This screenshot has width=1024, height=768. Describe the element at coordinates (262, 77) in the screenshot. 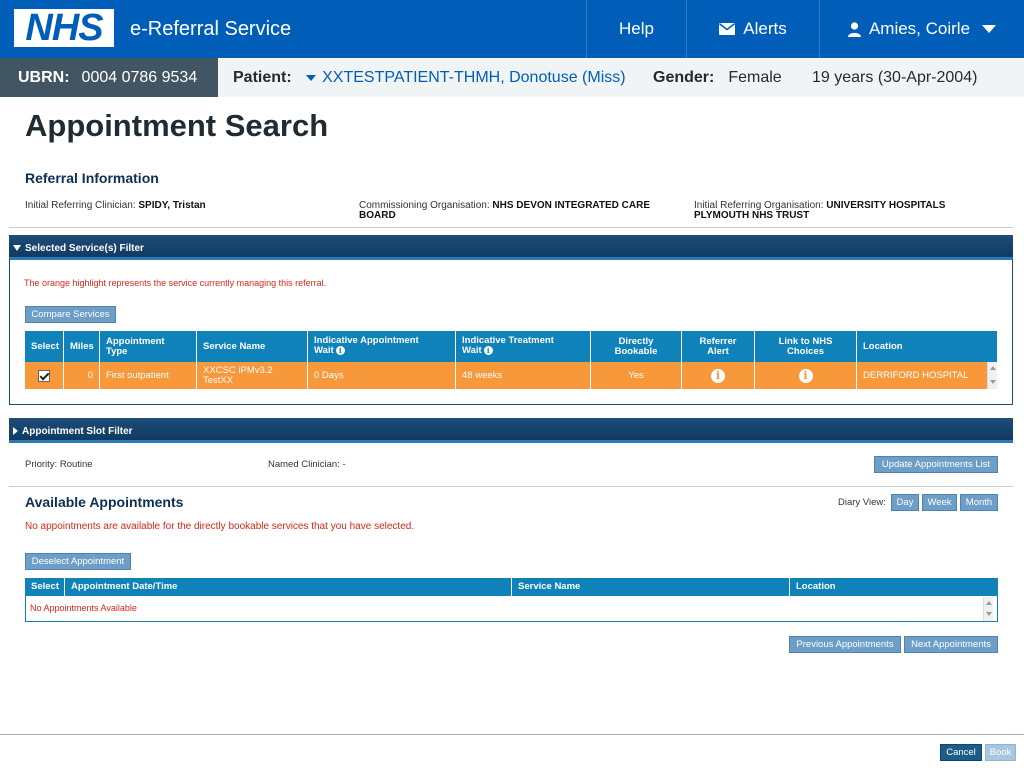

I see `patient-label: Patient:` at that location.